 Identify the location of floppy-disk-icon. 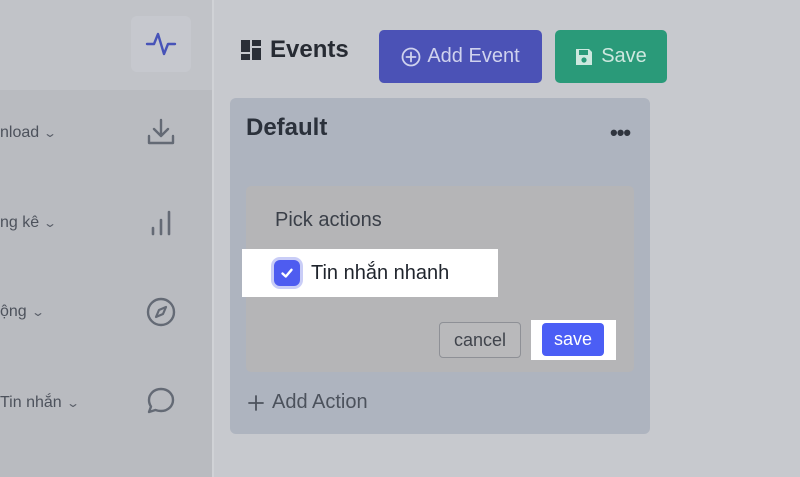
(584, 56).